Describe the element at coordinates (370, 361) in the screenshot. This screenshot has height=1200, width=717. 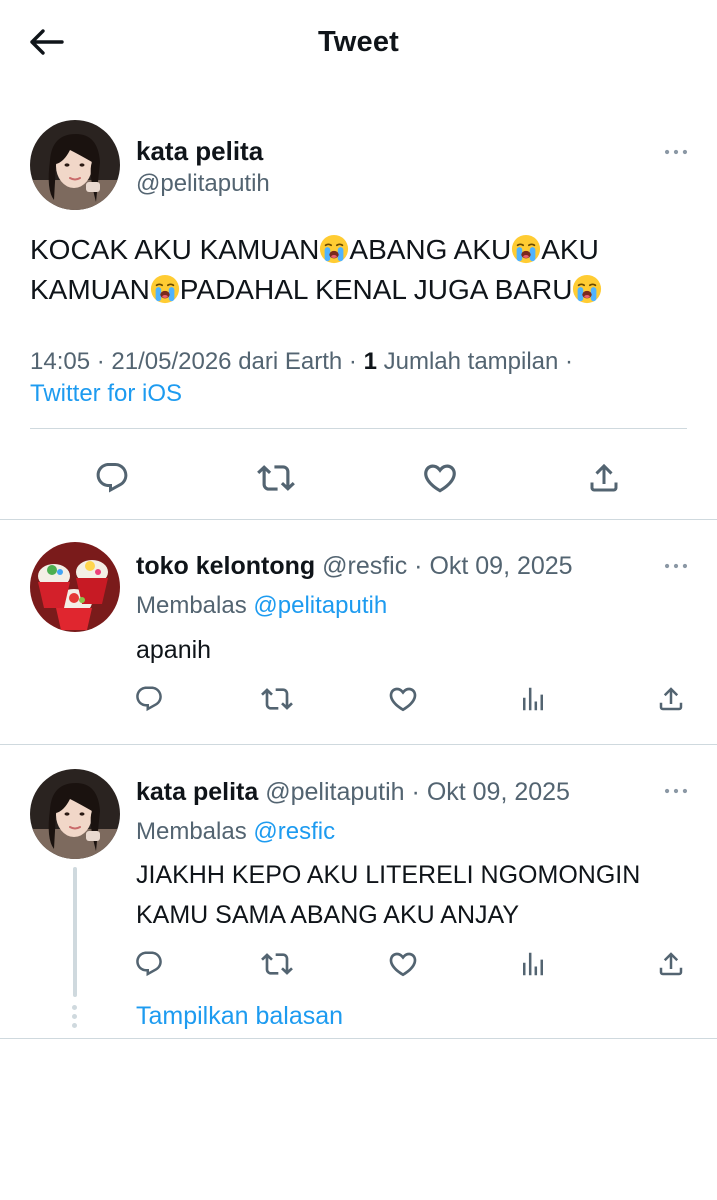
I see `views-count: 1` at that location.